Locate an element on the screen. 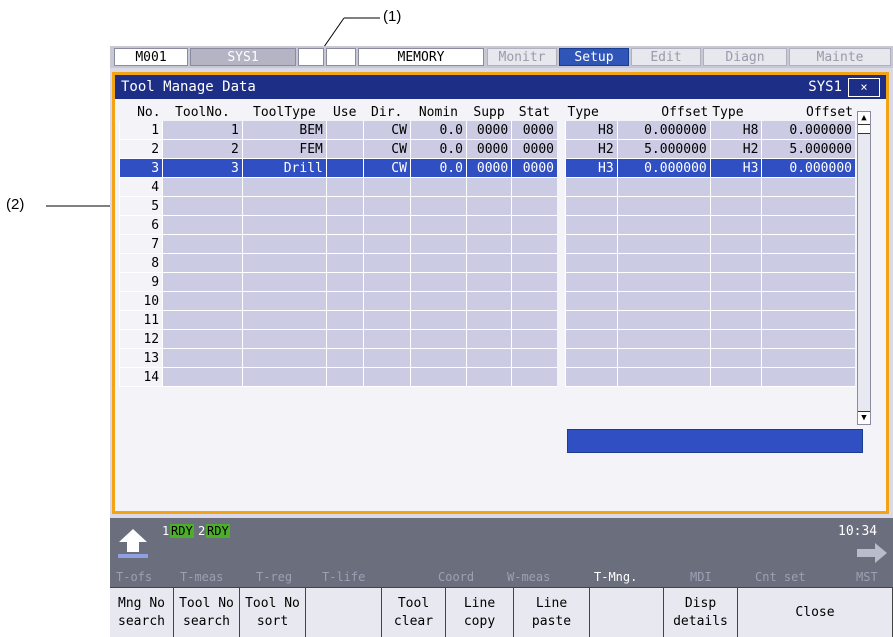  cell-no: 10 is located at coordinates (140, 301).